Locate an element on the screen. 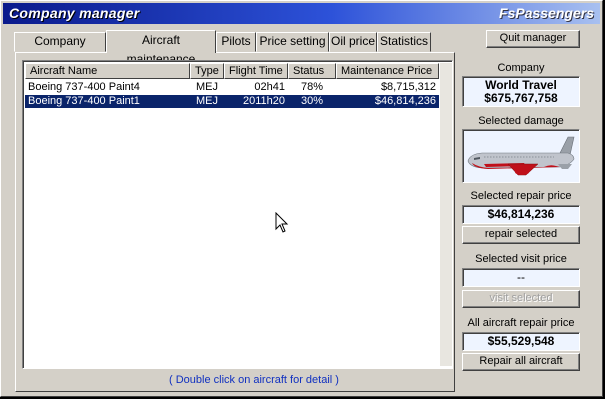  cell-flight-time: 2011h20 is located at coordinates (263, 101).